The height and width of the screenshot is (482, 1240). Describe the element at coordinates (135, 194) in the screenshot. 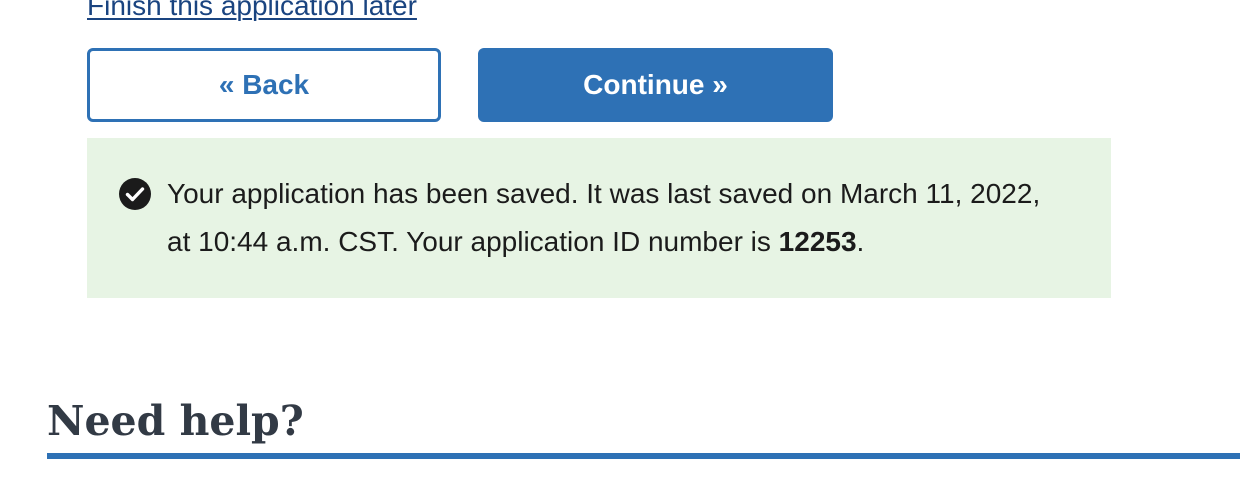

I see `check-circle-icon` at that location.